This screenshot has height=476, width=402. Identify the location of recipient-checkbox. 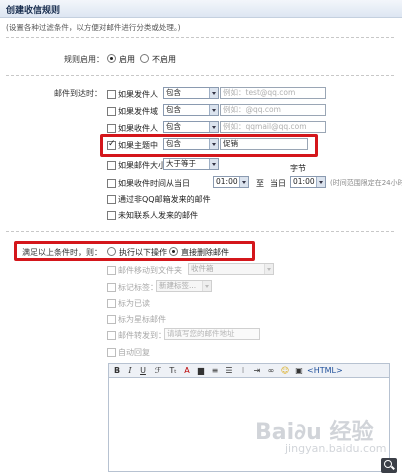
(111, 128).